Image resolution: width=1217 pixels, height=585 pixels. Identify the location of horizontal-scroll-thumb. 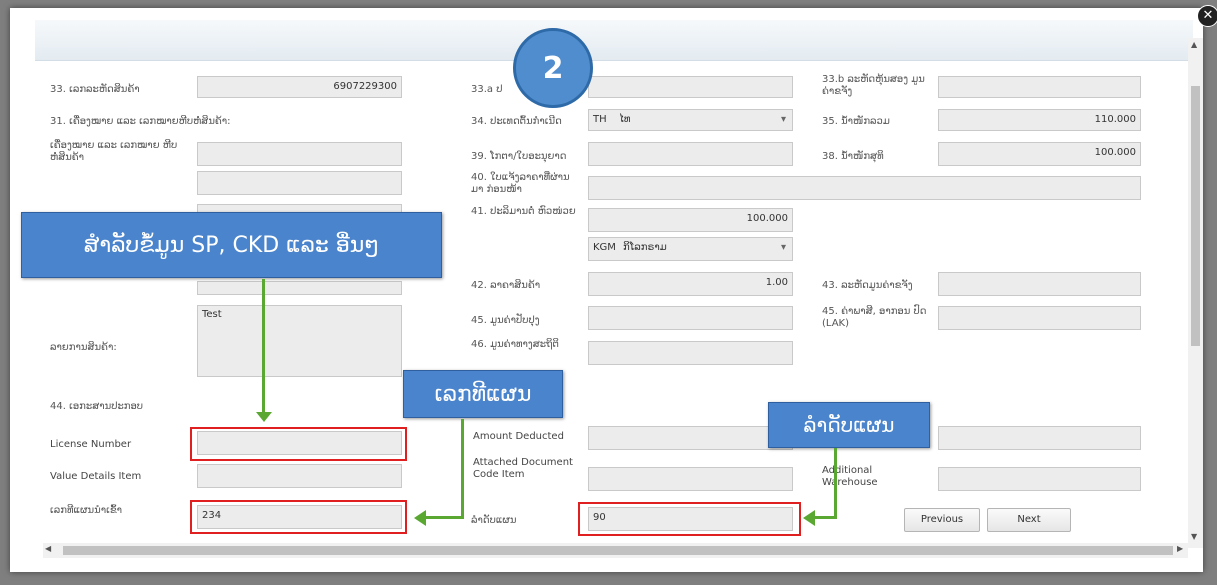
(618, 550).